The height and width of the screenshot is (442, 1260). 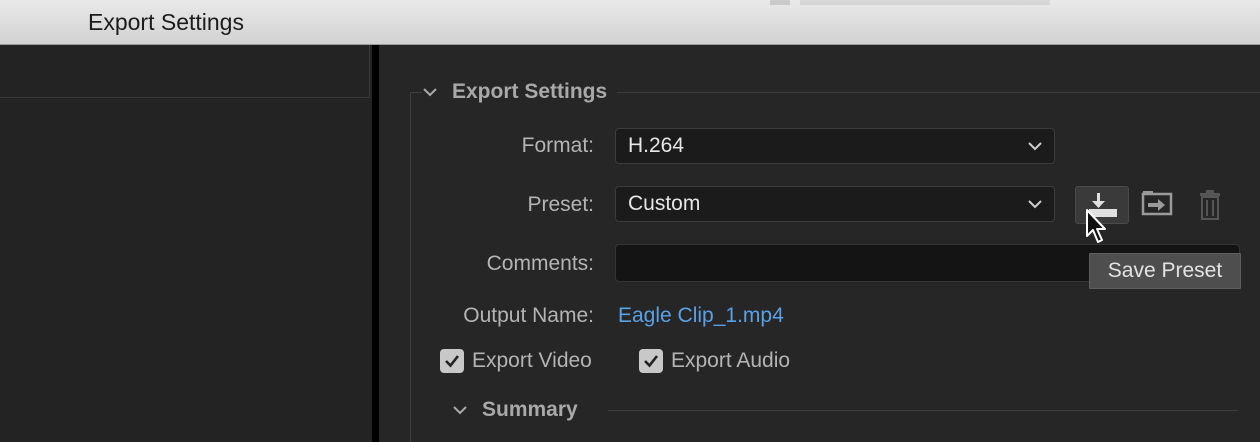 I want to click on preset-label: Preset:, so click(x=560, y=204).